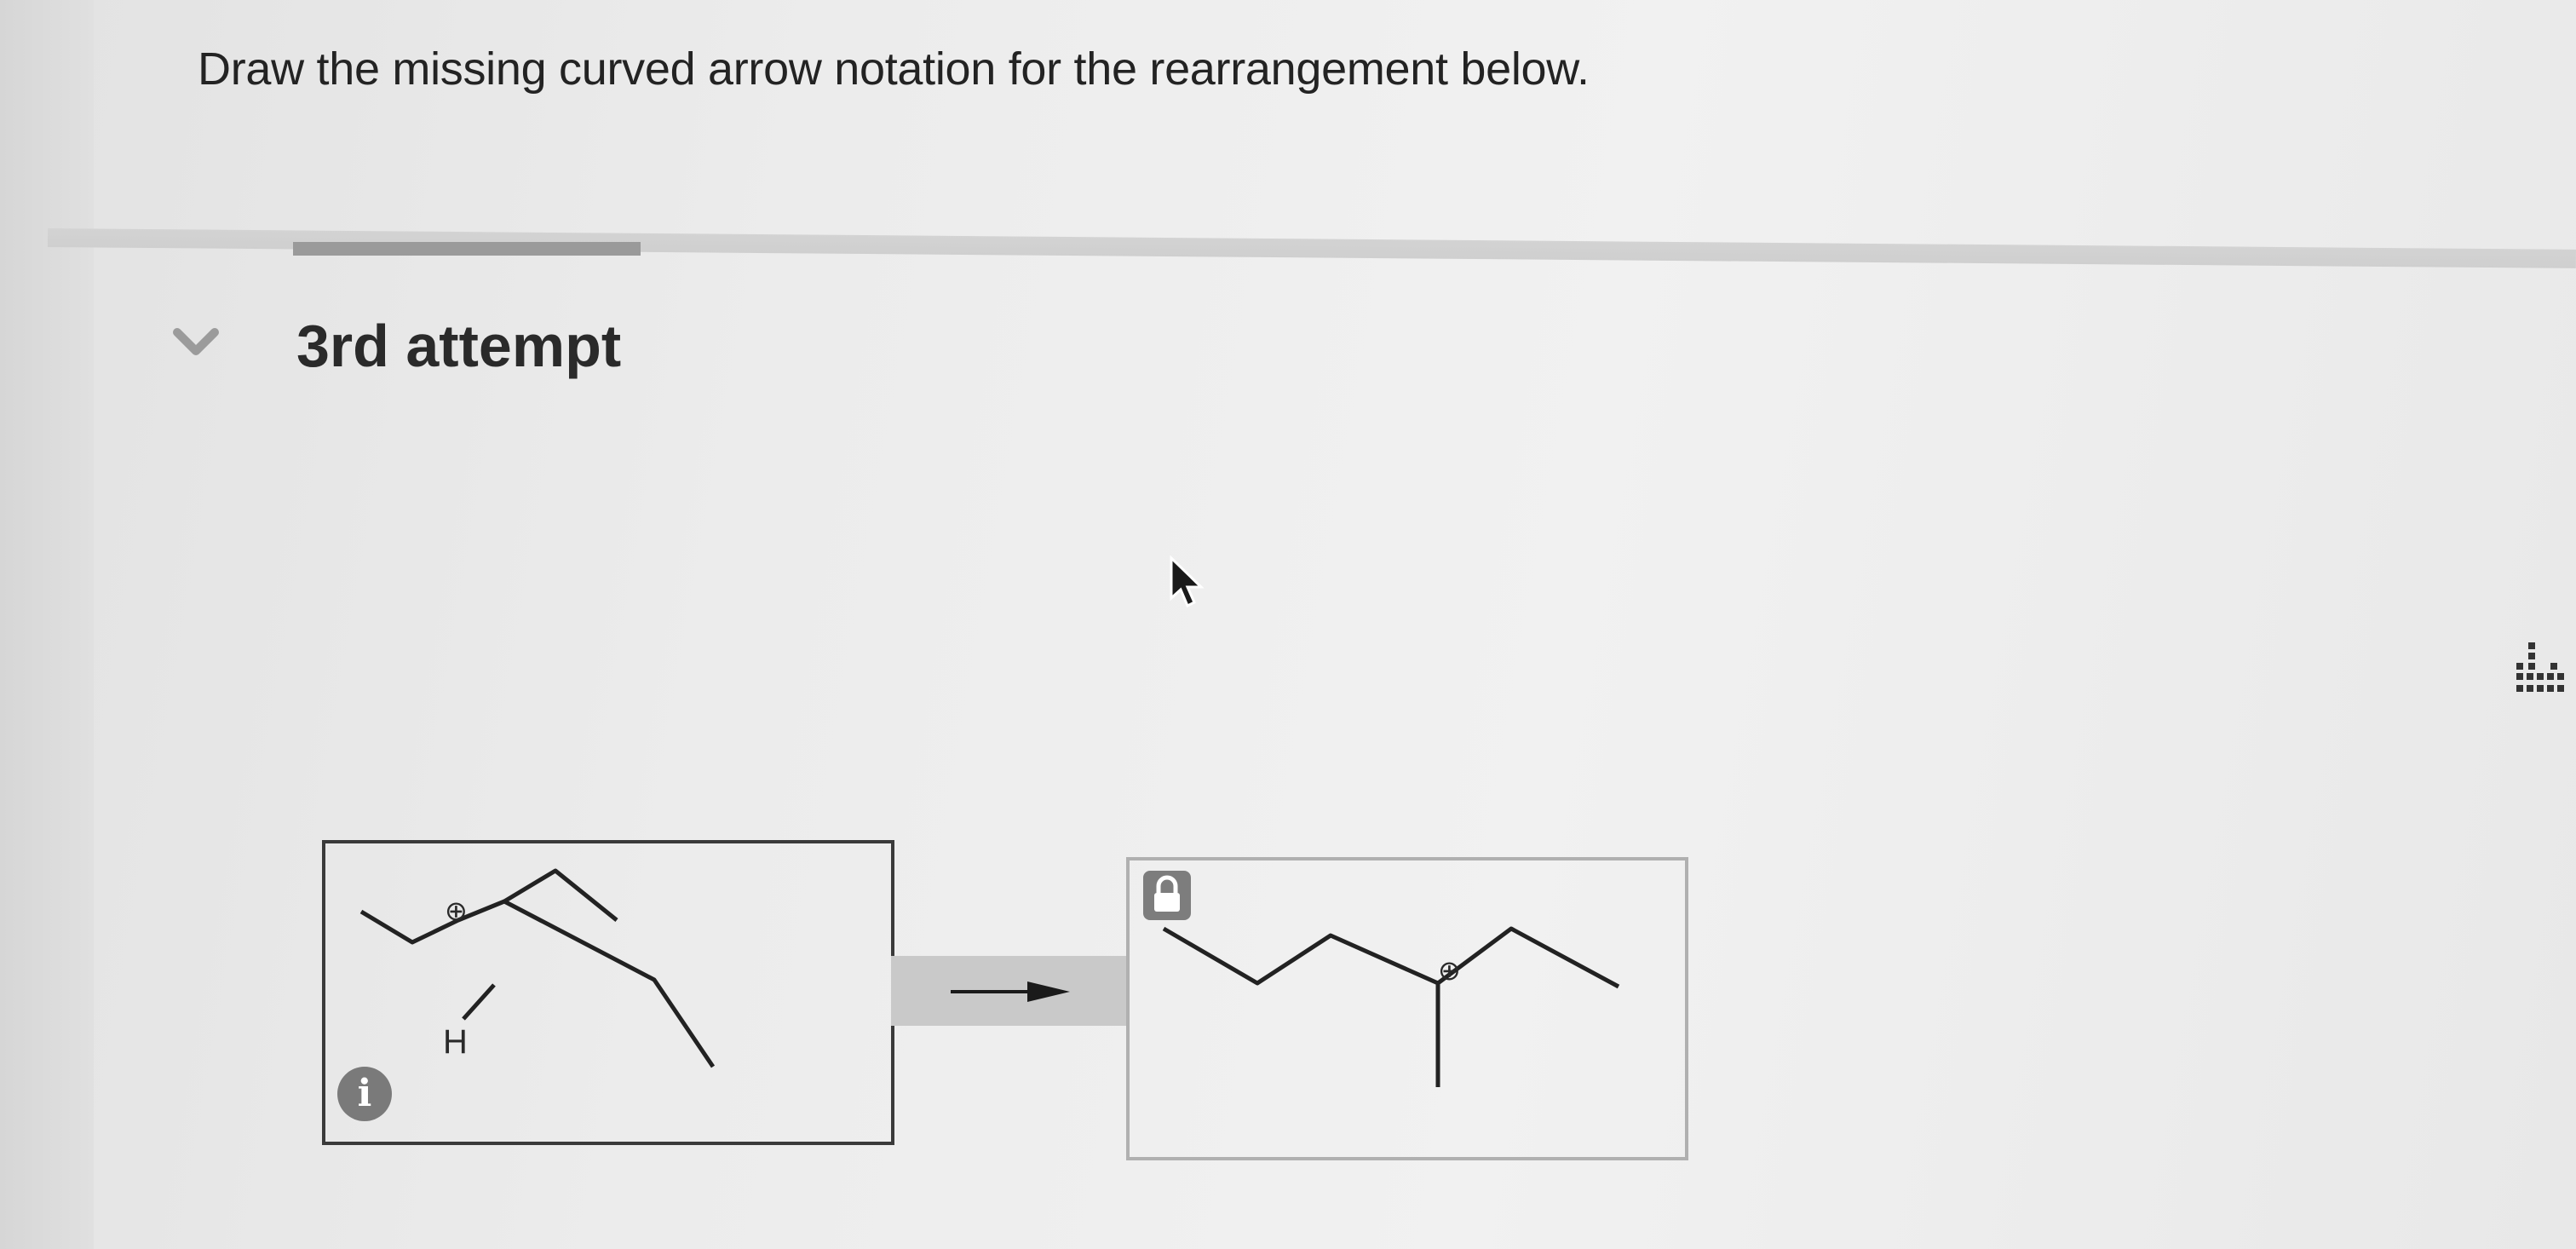 The image size is (2576, 1249). I want to click on expand-icon, so click(2540, 670).